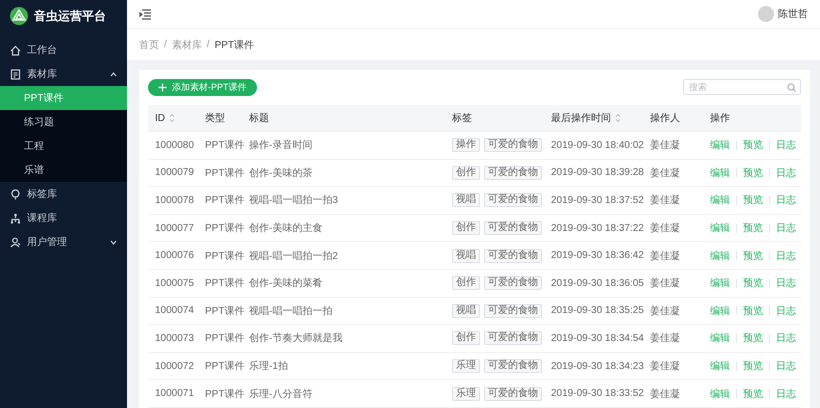 The height and width of the screenshot is (408, 820). Describe the element at coordinates (290, 311) in the screenshot. I see `table-cell-text: 视唱-唱一唱拍一拍` at that location.